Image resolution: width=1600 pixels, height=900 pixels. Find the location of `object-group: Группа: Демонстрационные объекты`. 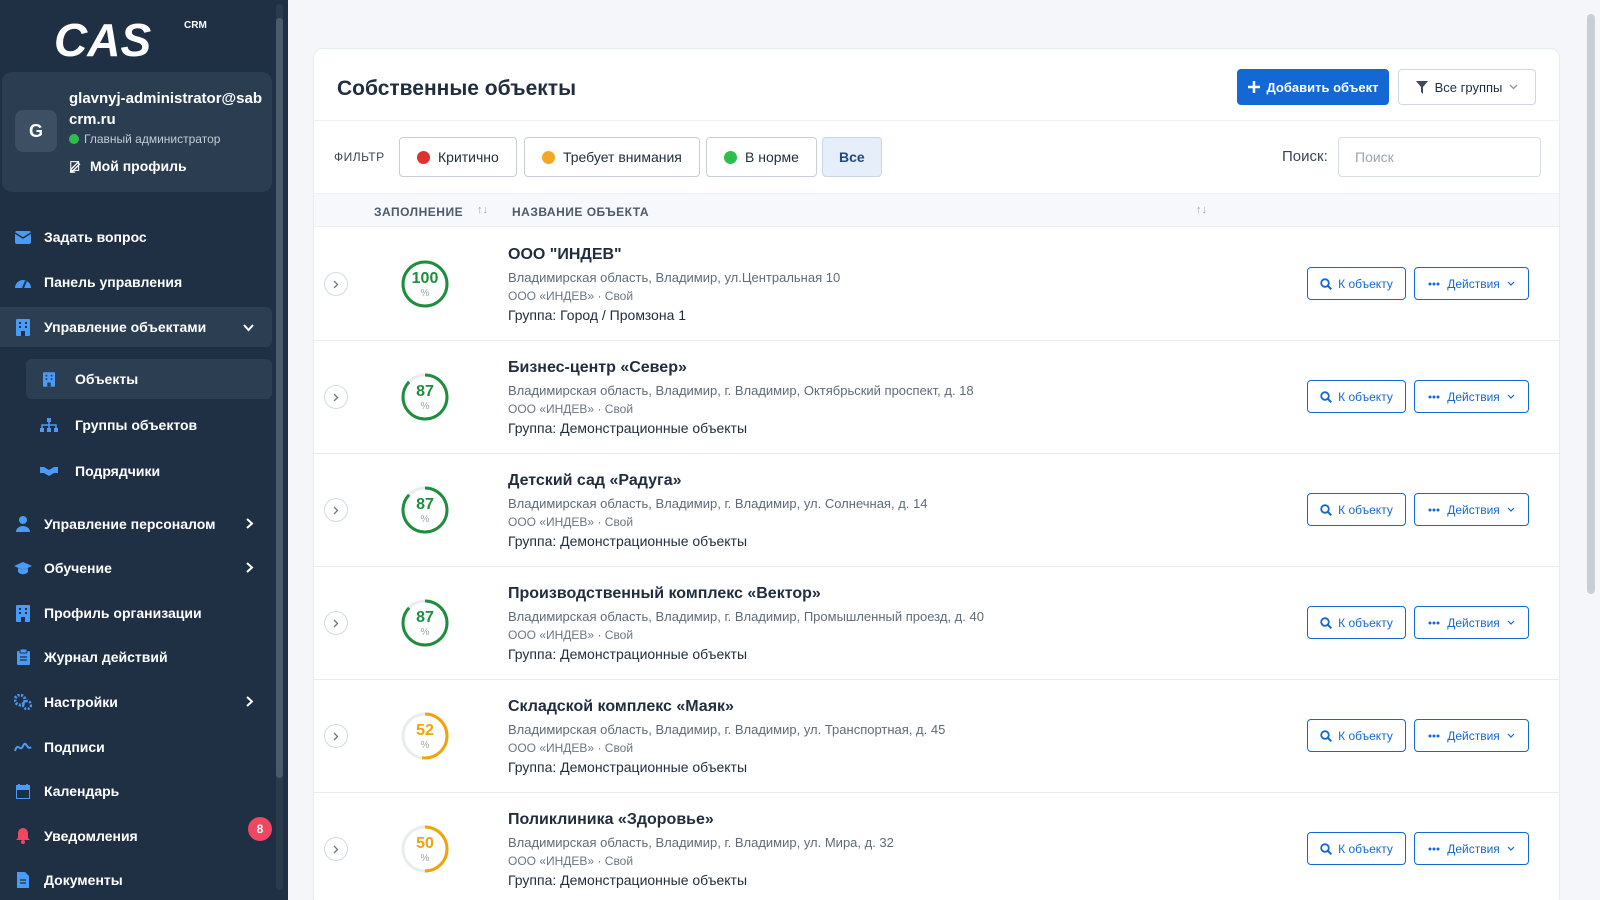

object-group: Группа: Демонстрационные объекты is located at coordinates (628, 654).